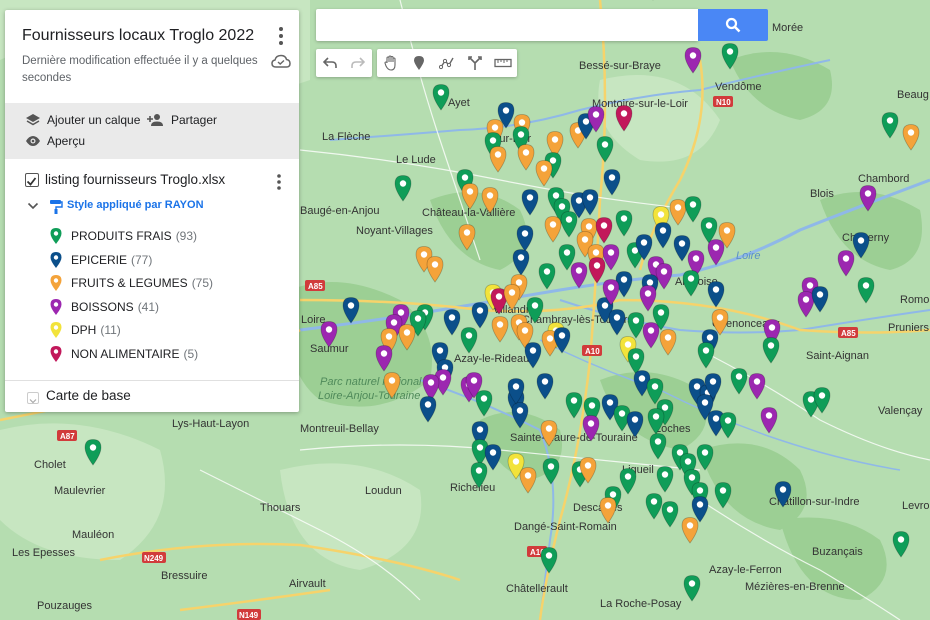  I want to click on place-label: Chambord, so click(883, 179).